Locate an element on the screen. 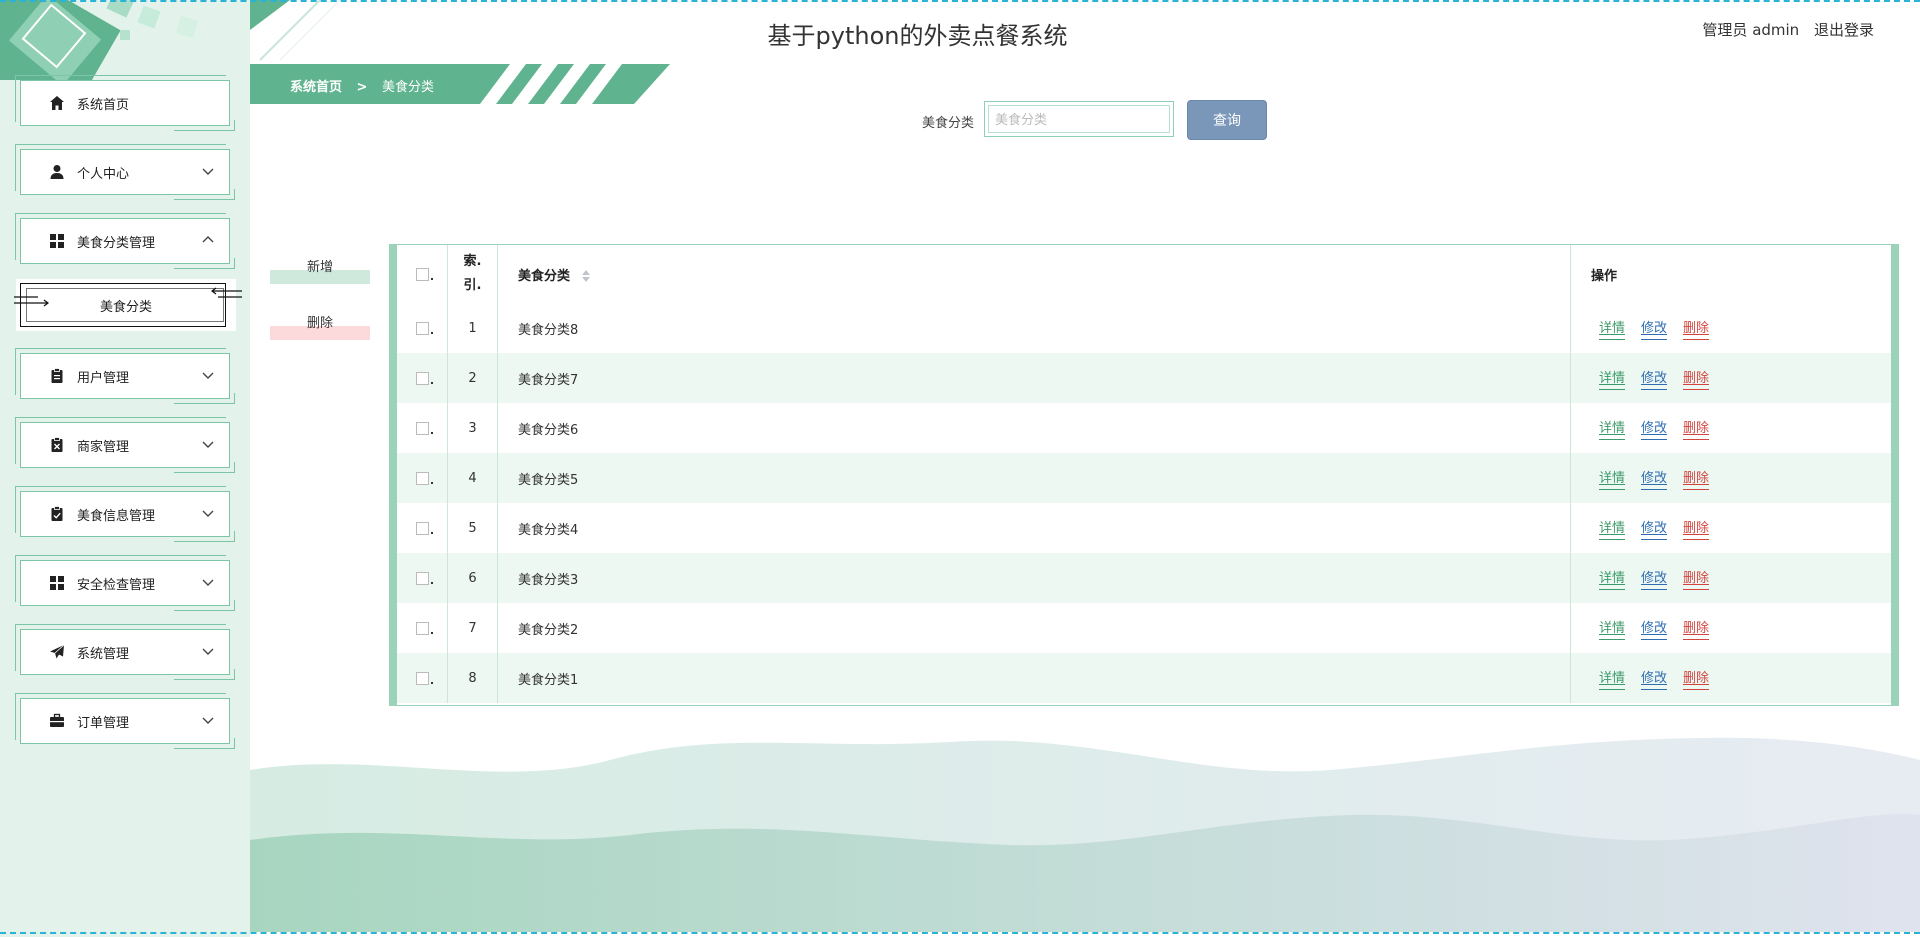 This screenshot has height=937, width=1920. table-row: 6 美食分类3 详情 修改 删除 is located at coordinates (1144, 578).